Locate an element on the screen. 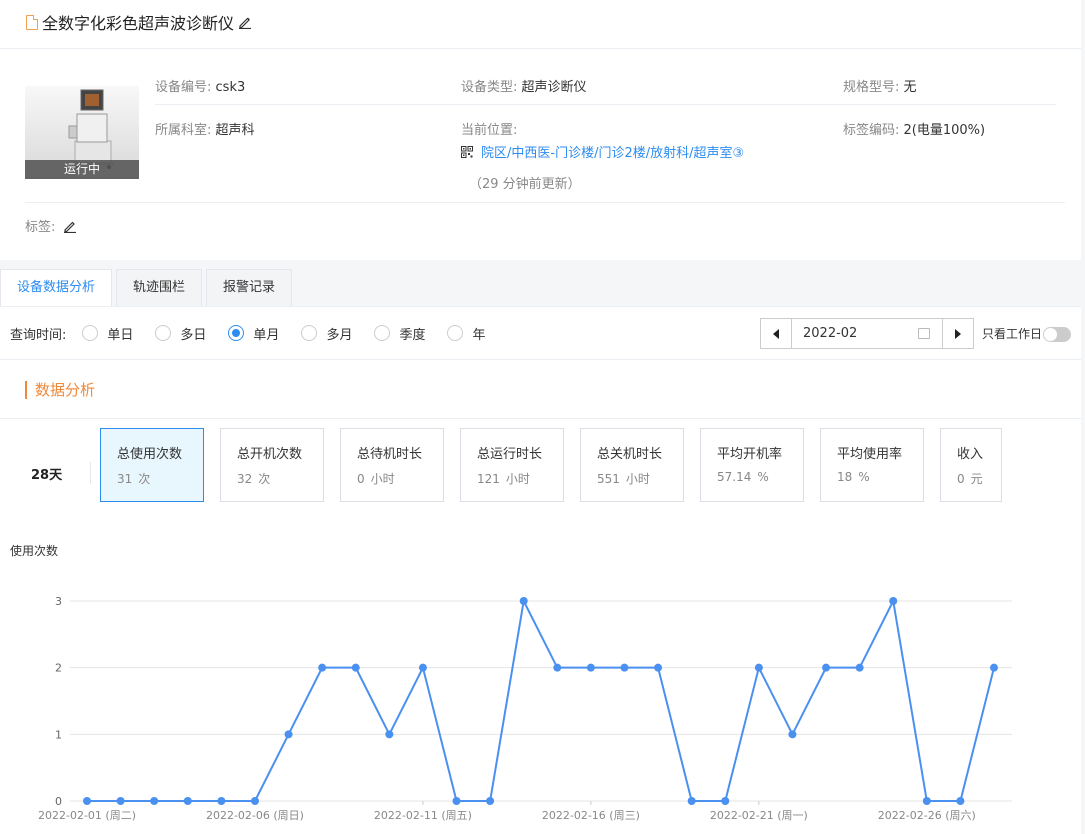 Image resolution: width=1085 pixels, height=834 pixels. device-number-field: 设备编号: csk3 is located at coordinates (200, 87).